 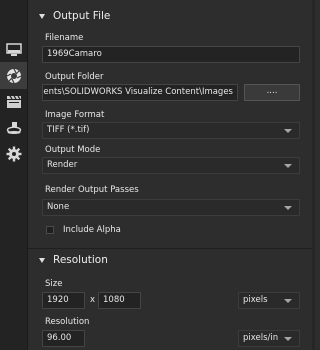 I want to click on render-output-passes-dropdown: None, so click(x=171, y=207).